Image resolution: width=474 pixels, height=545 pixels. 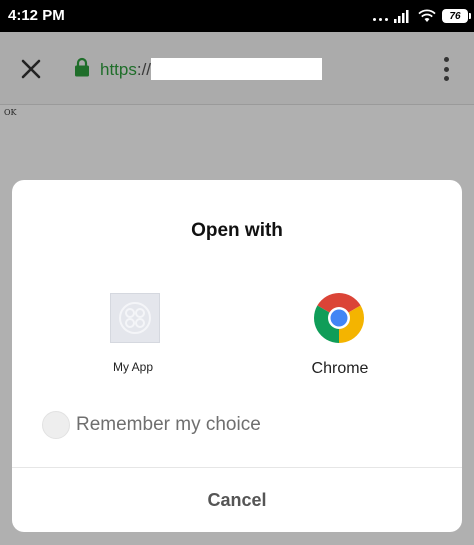 I want to click on remember-choice-radio, so click(x=56, y=425).